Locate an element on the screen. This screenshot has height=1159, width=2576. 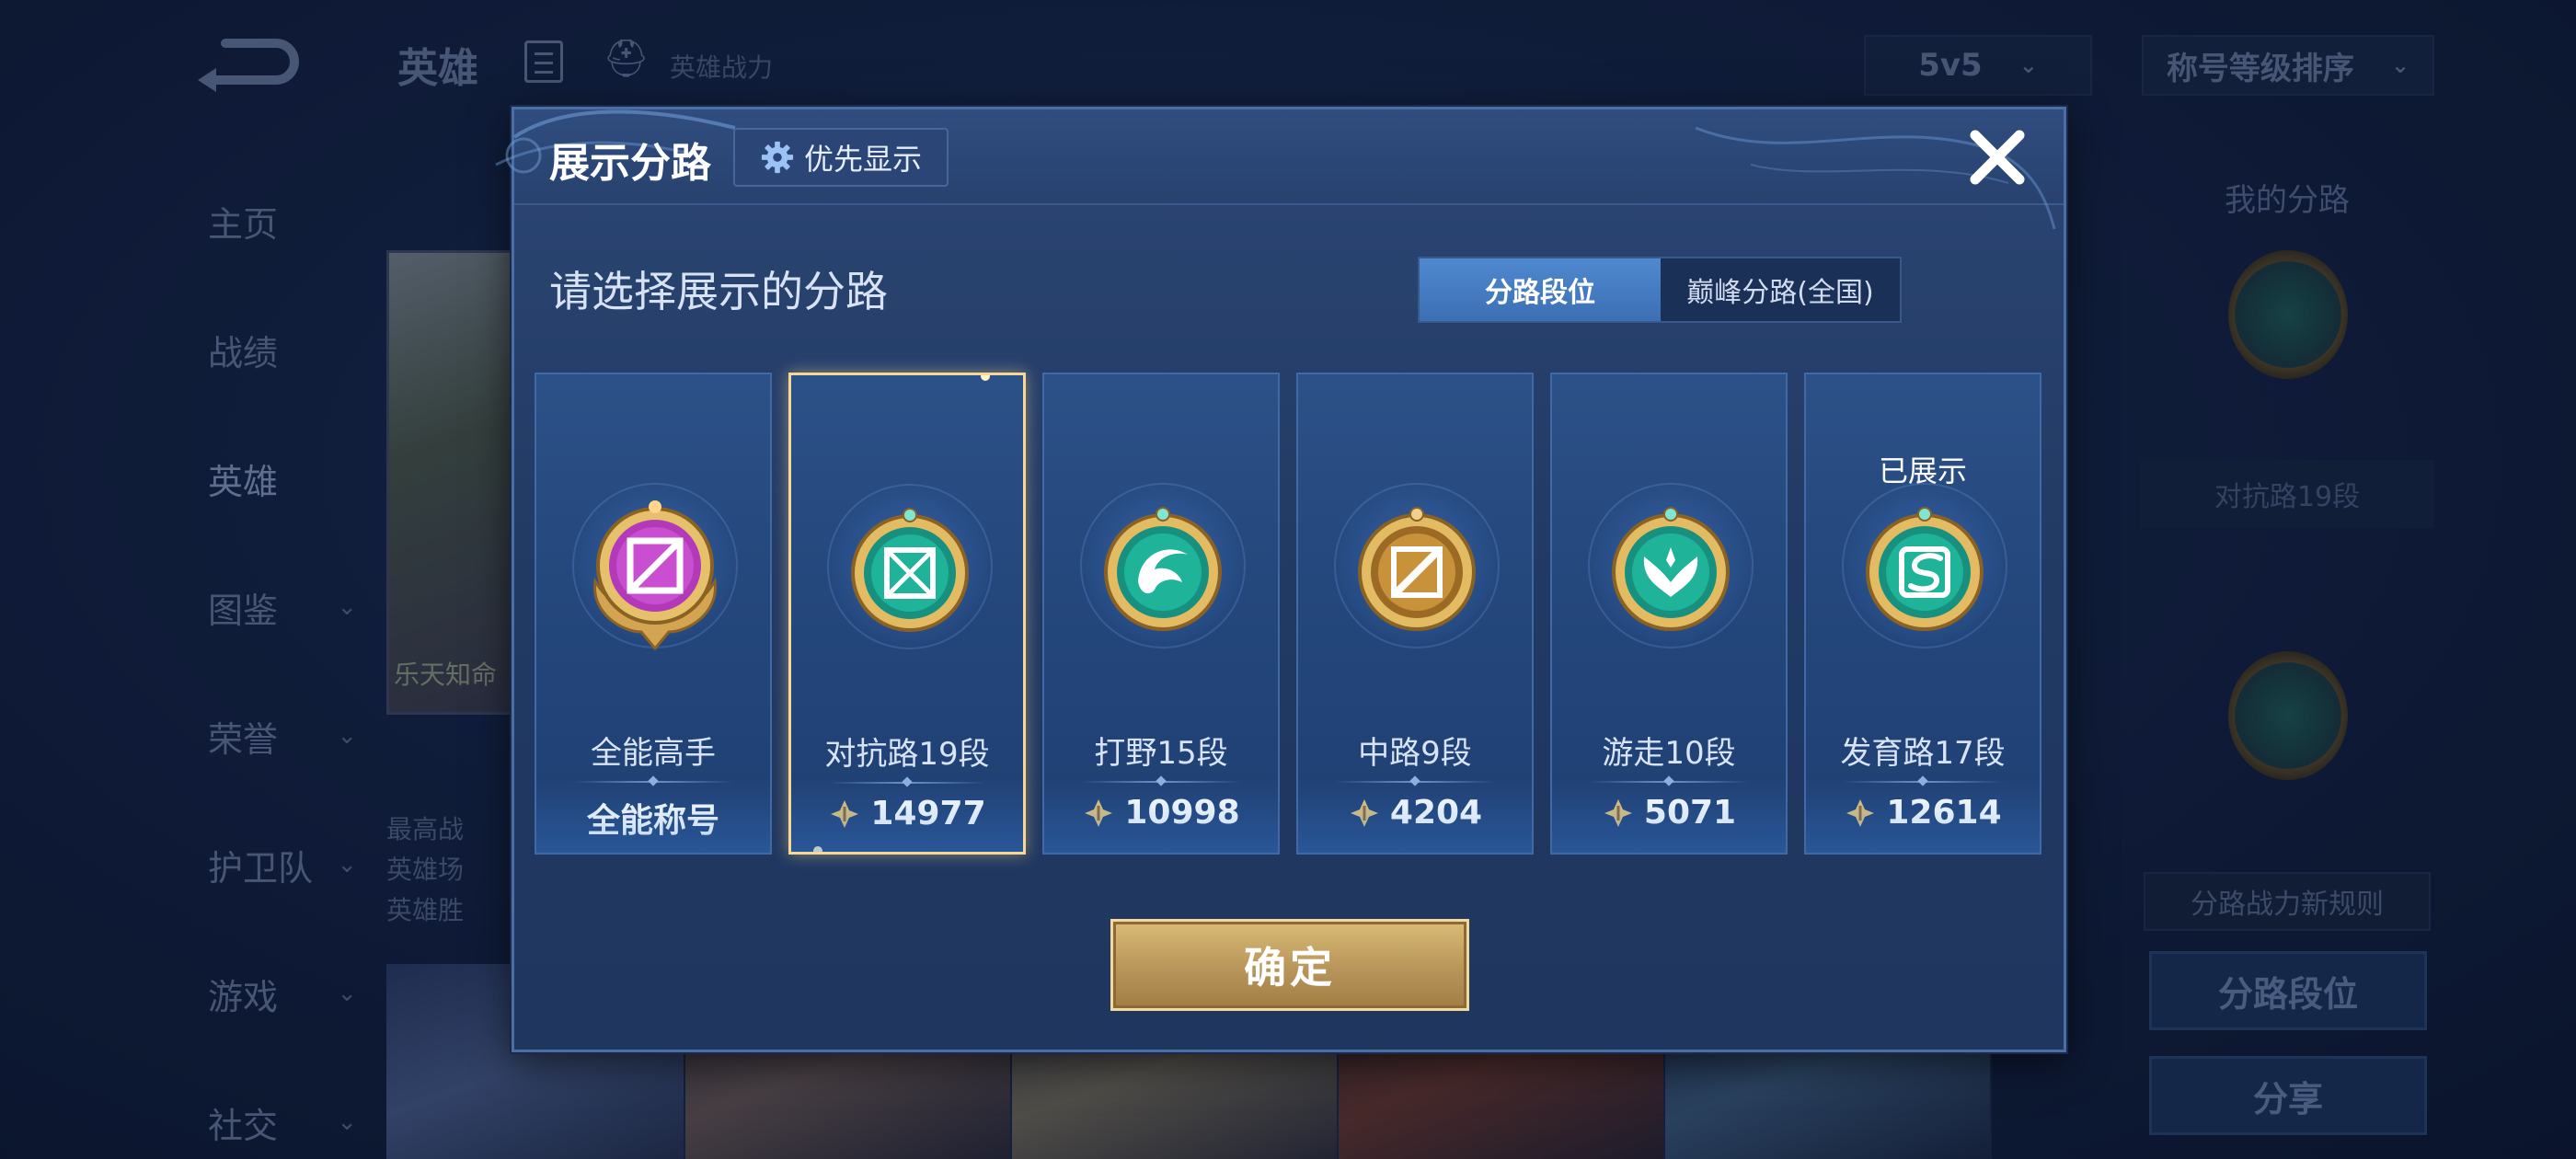
confirm-button: 确定 is located at coordinates (1289, 965).